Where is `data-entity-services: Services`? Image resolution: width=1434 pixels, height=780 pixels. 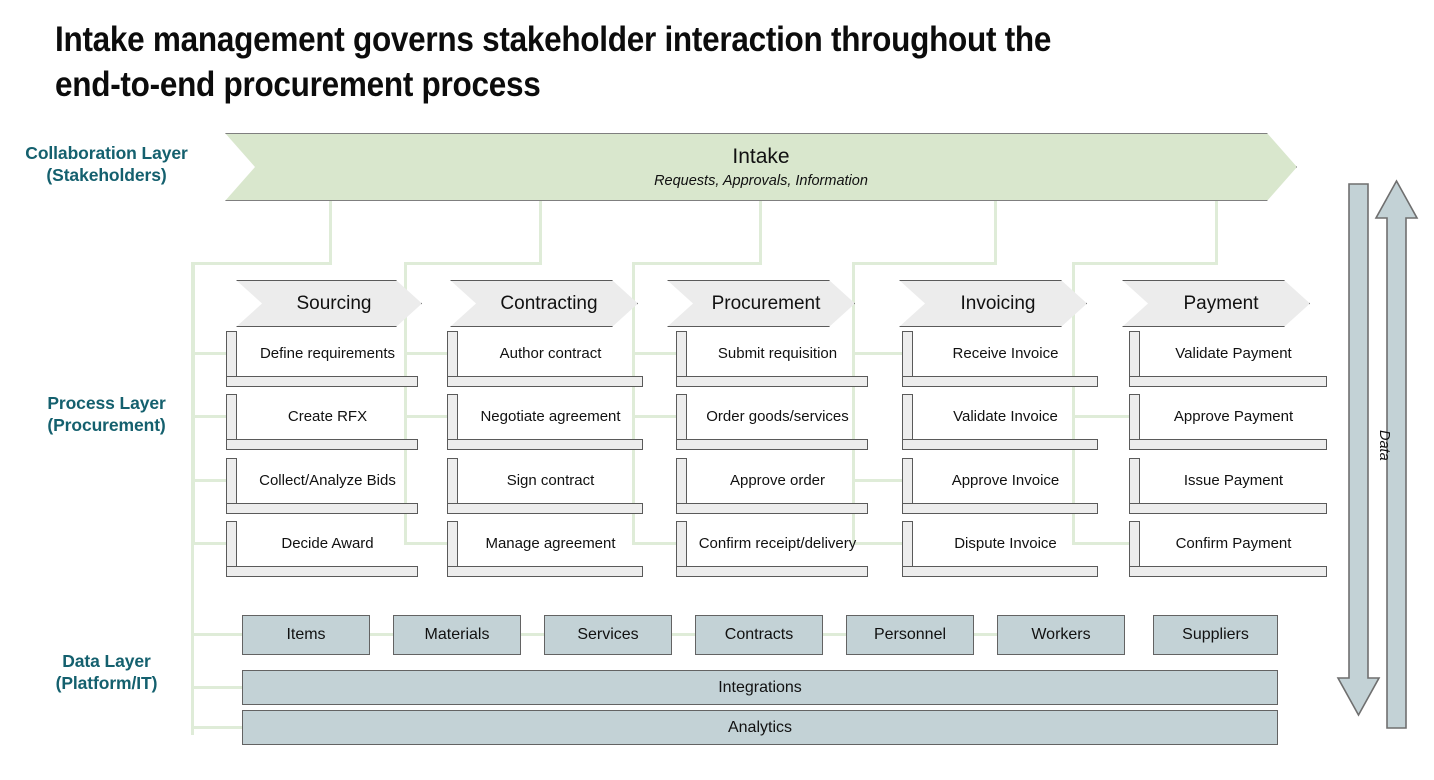
data-entity-services: Services is located at coordinates (608, 635).